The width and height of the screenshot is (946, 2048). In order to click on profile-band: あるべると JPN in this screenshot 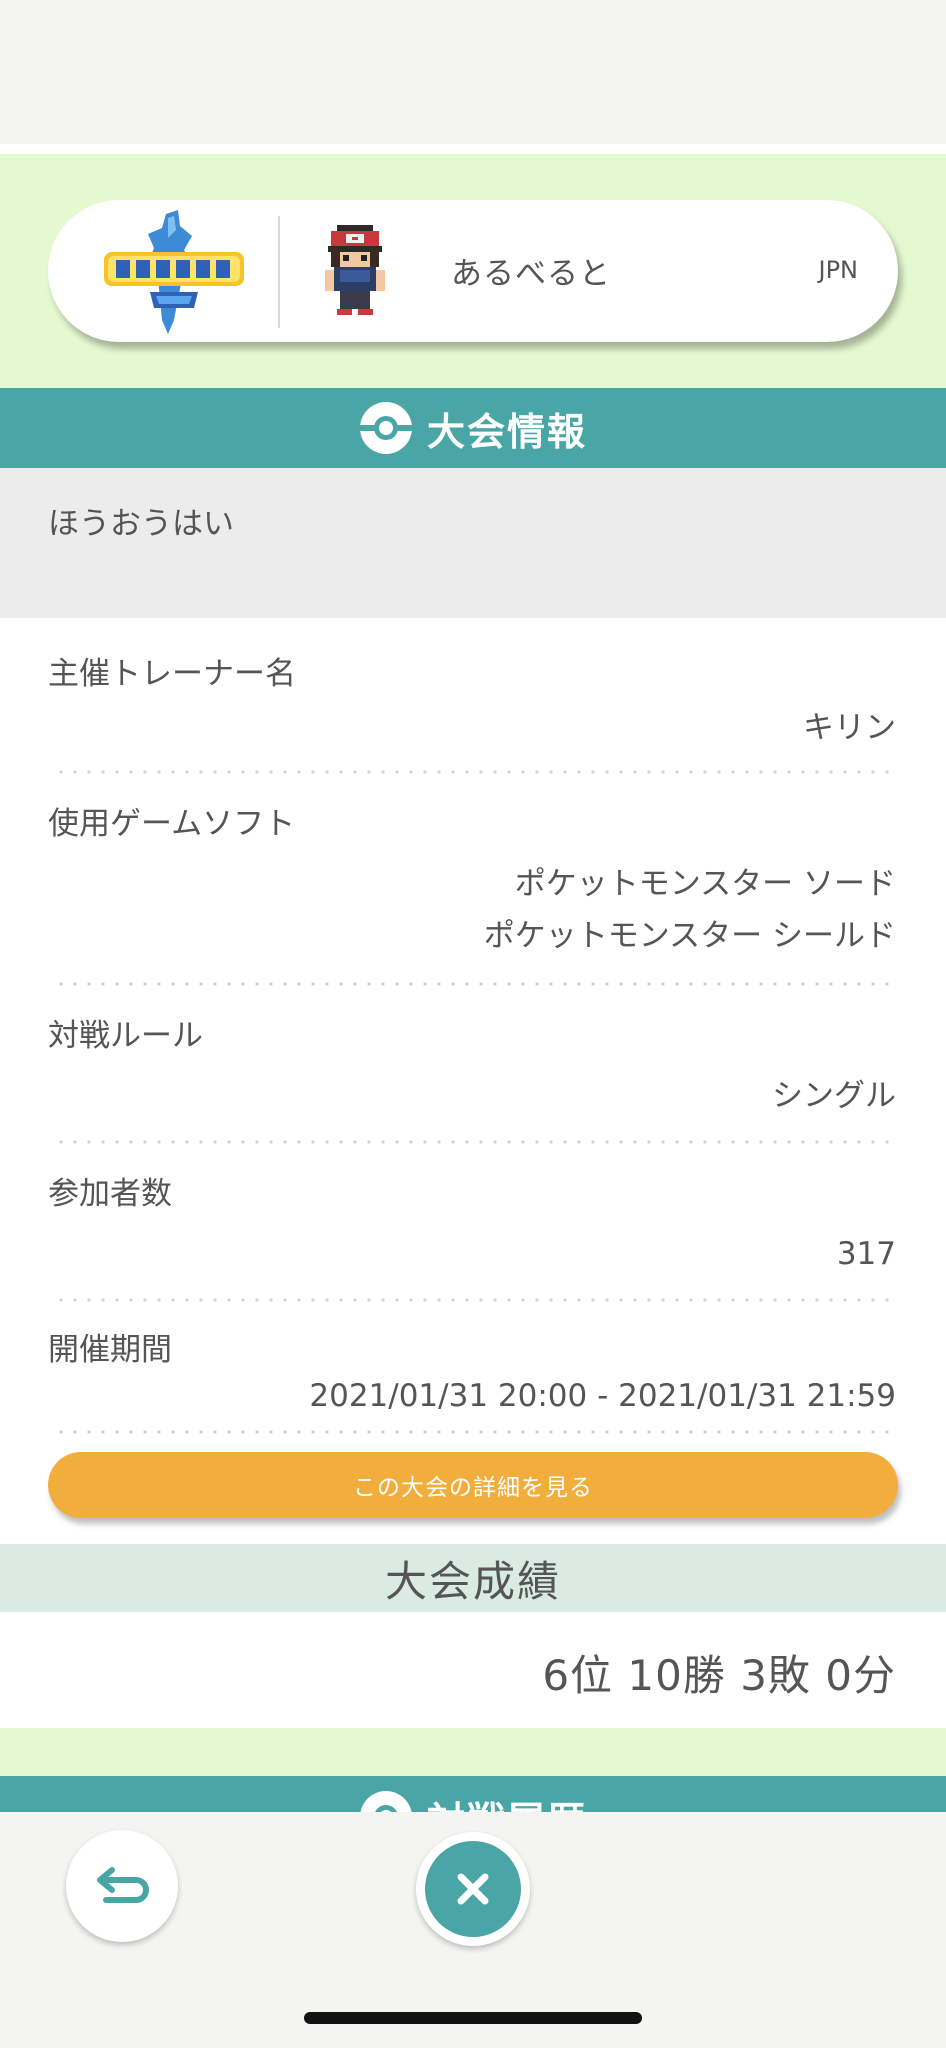, I will do `click(473, 271)`.